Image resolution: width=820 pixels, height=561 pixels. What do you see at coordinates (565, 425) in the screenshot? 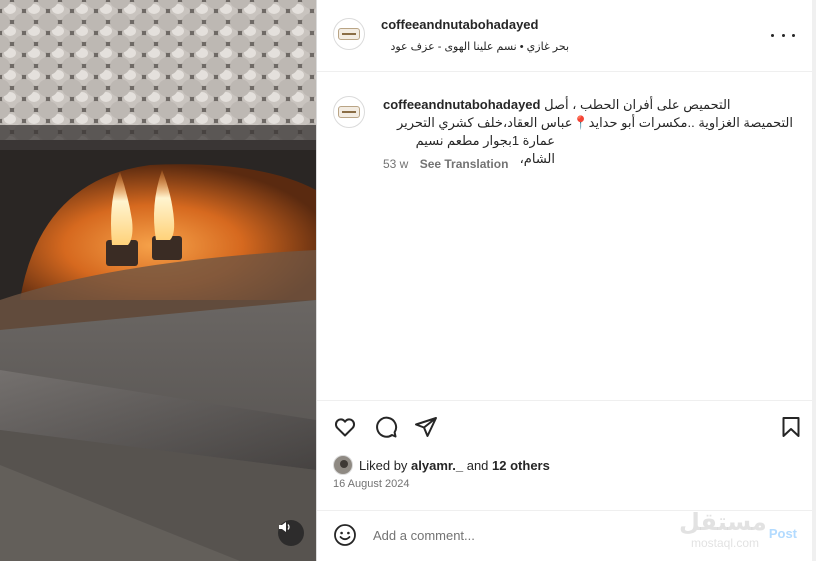
I see `action-bar` at bounding box center [565, 425].